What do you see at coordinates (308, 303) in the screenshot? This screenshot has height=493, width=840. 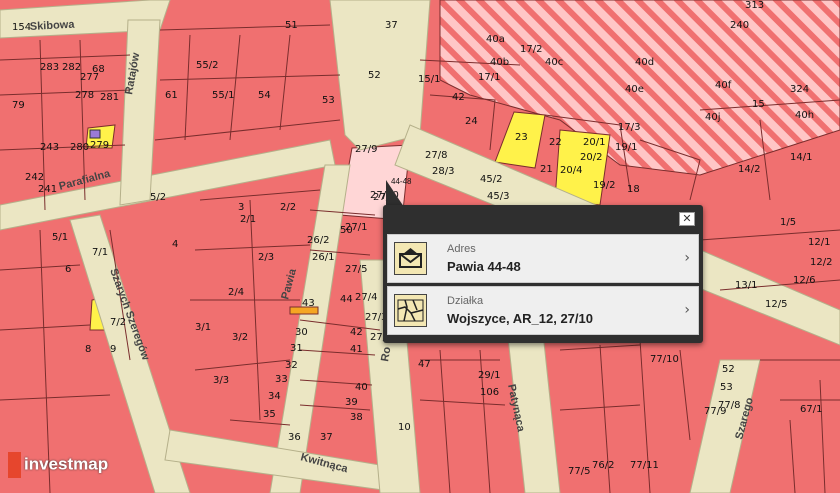 I see `parcel-number: 43` at bounding box center [308, 303].